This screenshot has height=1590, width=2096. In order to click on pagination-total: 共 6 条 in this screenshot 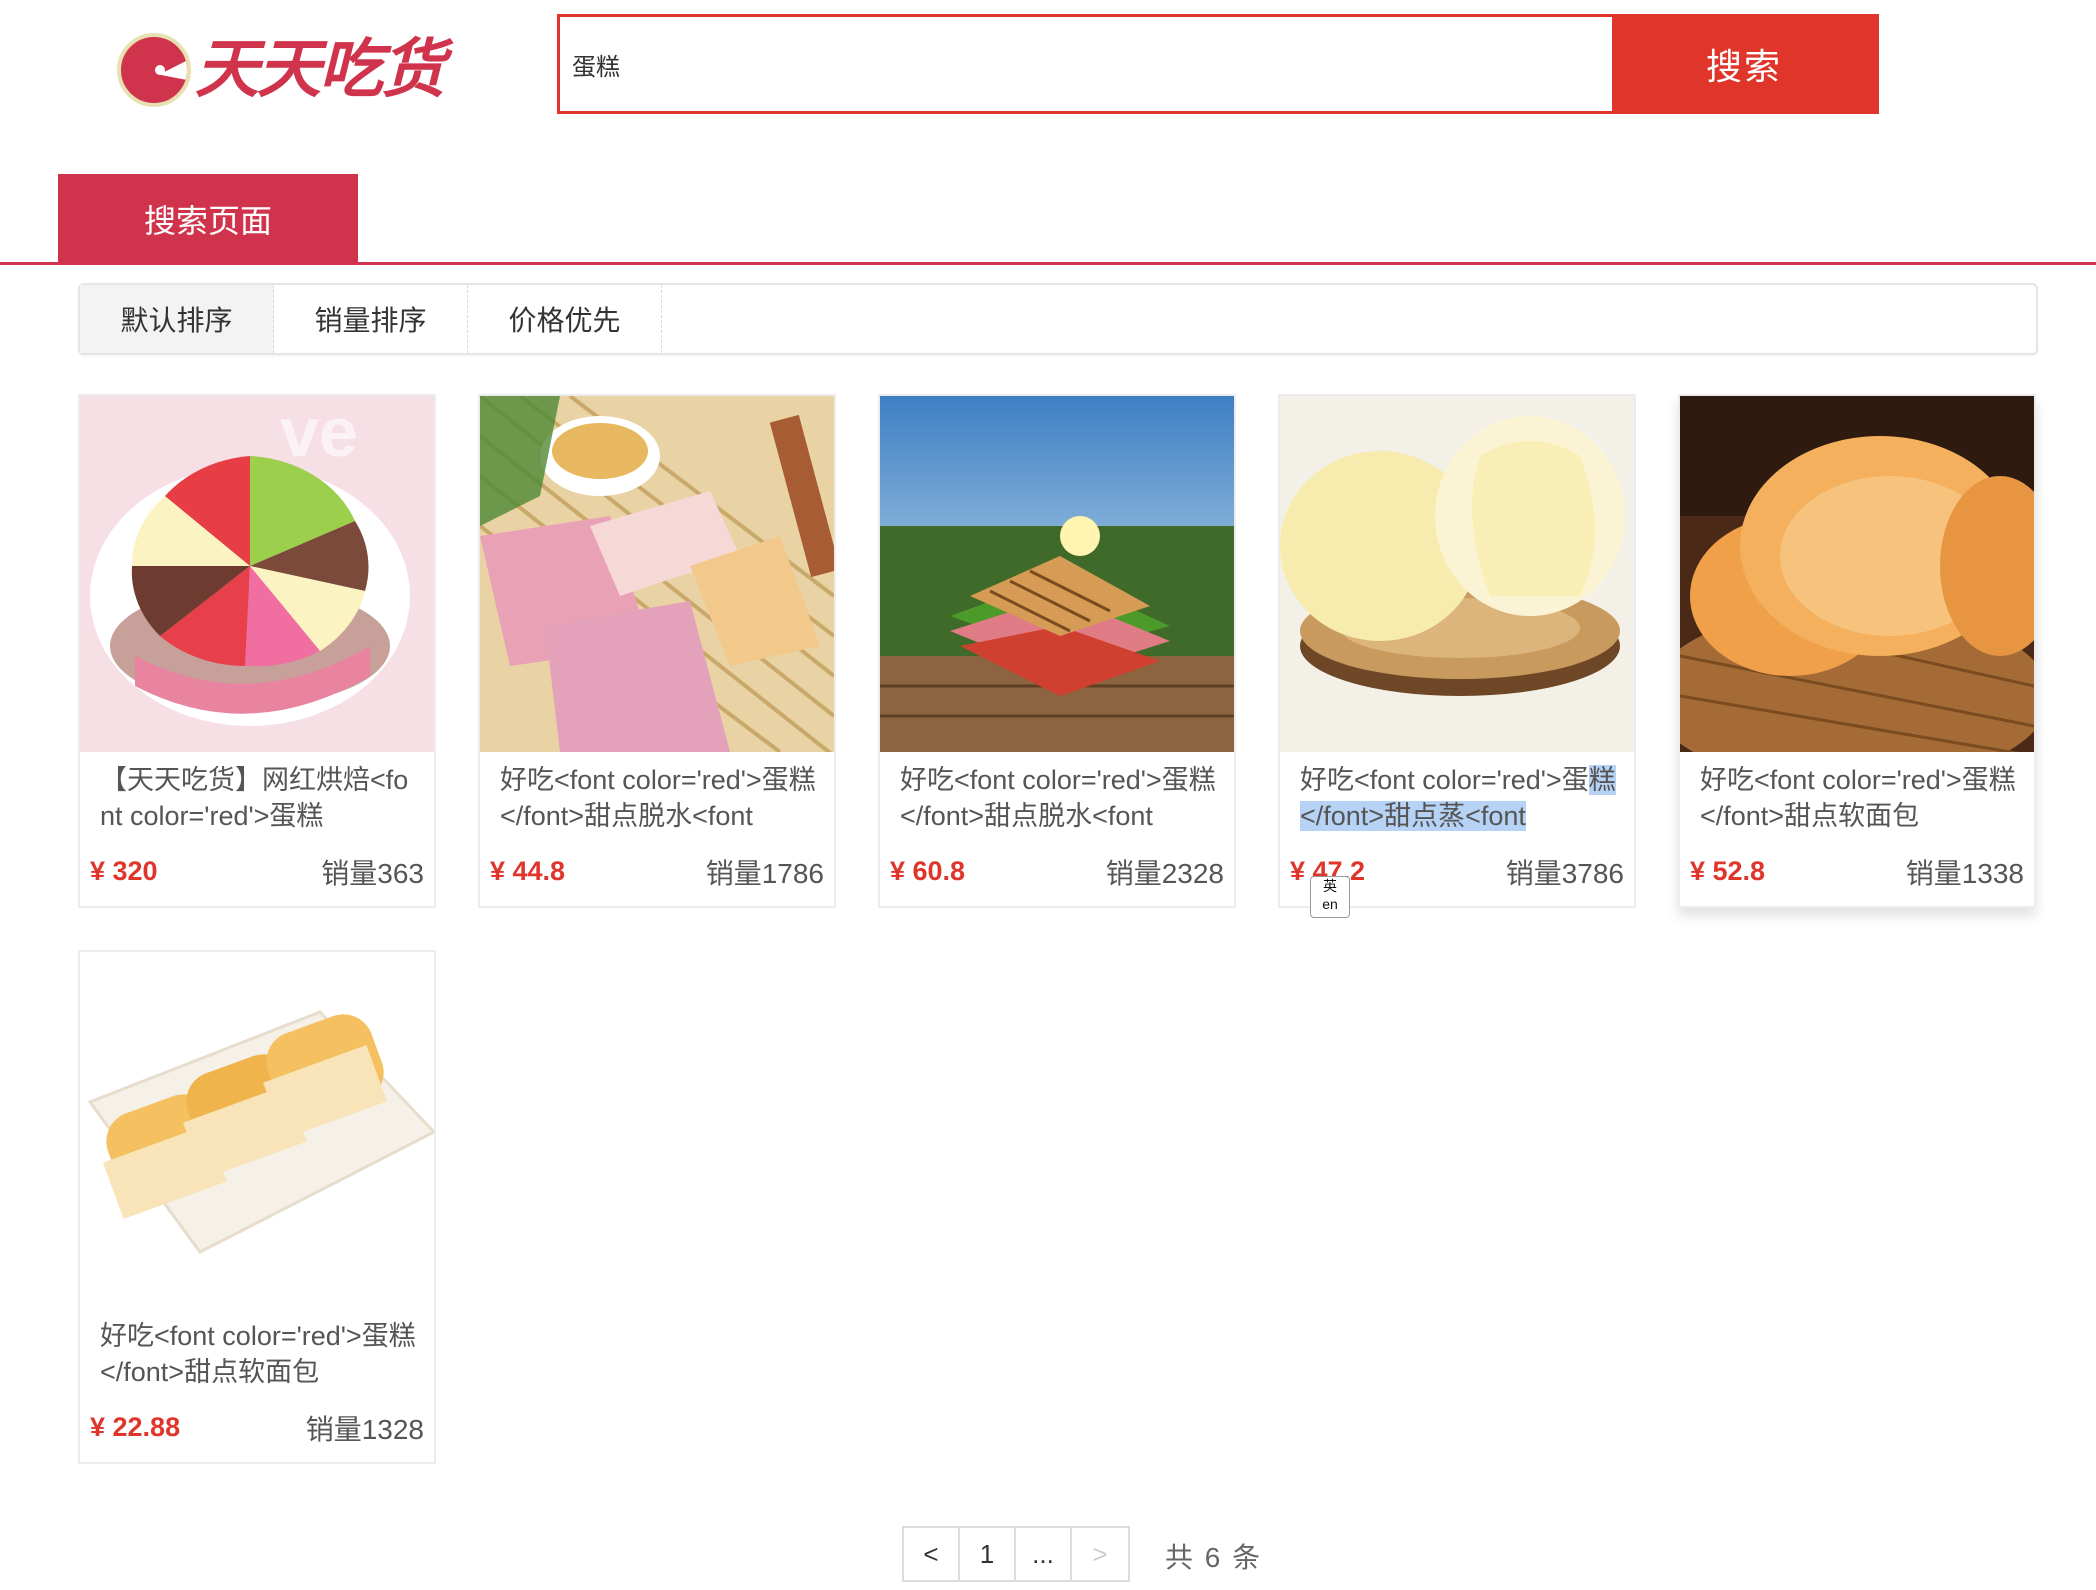, I will do `click(1214, 1557)`.